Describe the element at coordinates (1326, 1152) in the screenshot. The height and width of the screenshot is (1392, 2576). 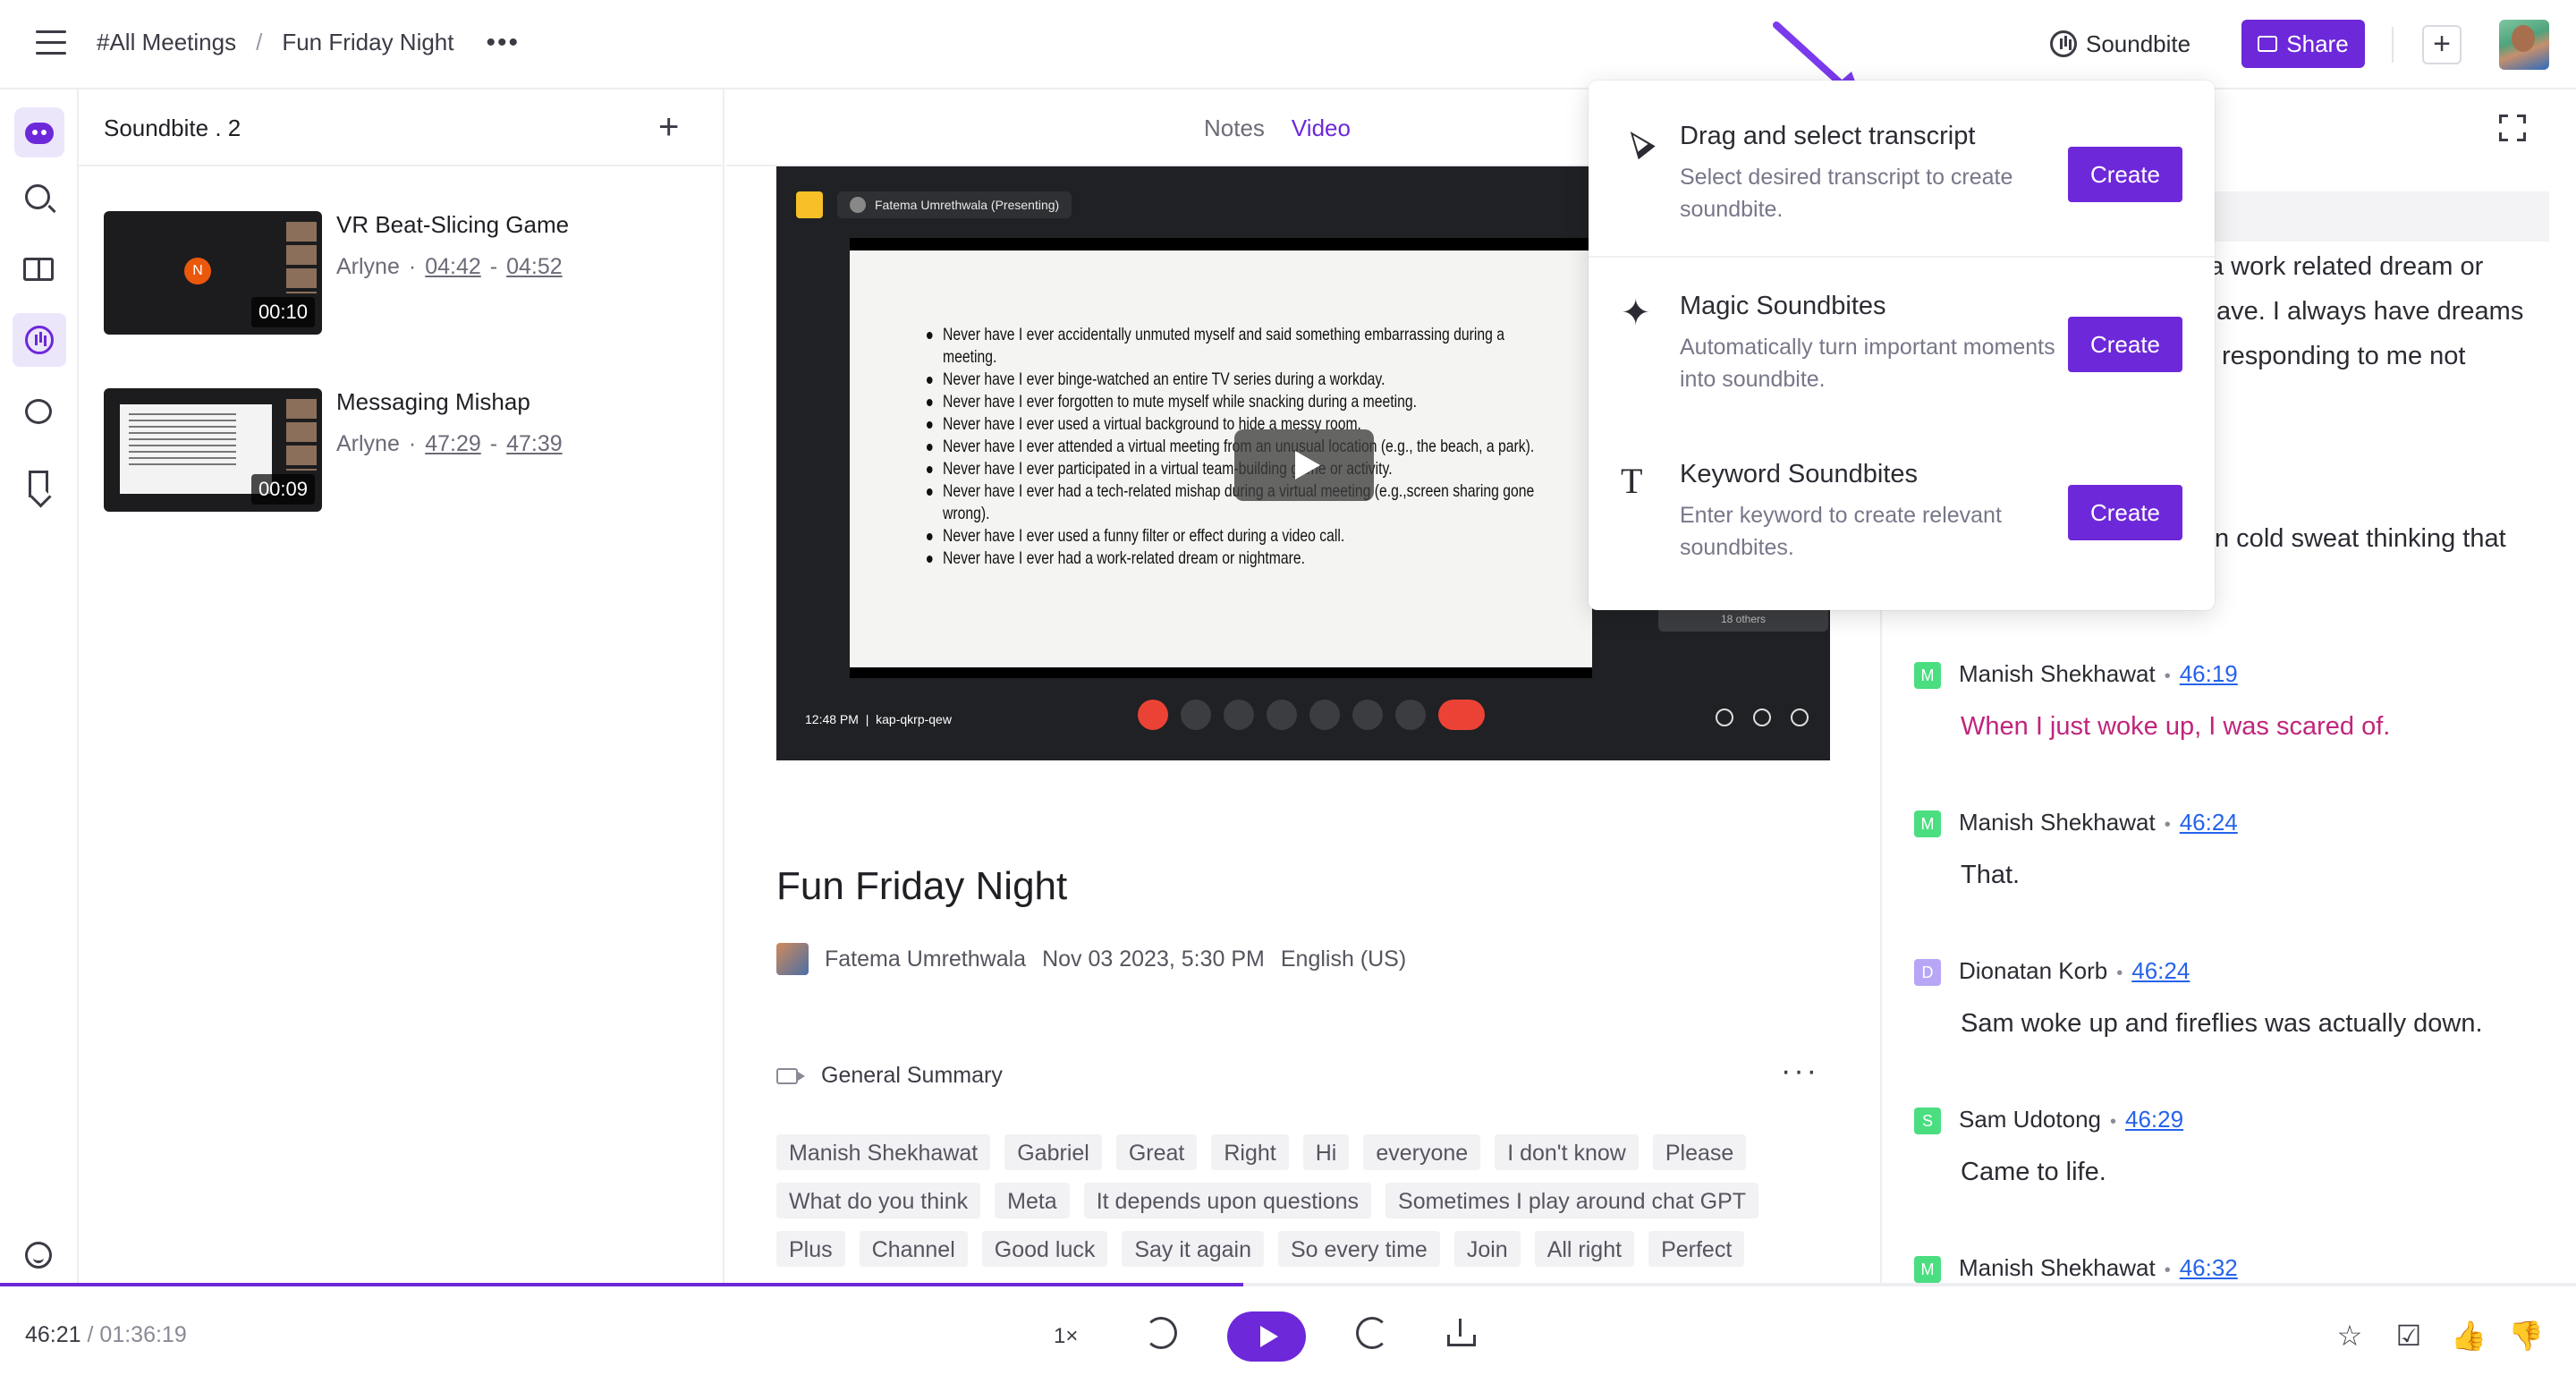
I see `keyword-chip: Hi` at that location.